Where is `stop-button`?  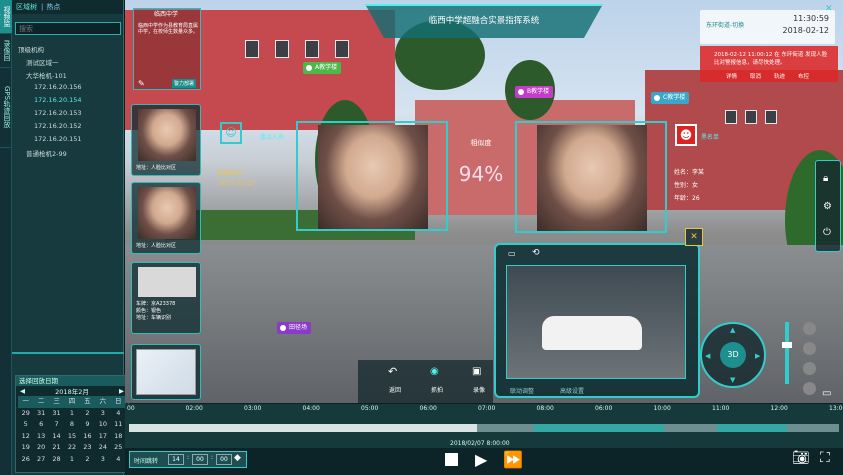 stop-button is located at coordinates (451, 459).